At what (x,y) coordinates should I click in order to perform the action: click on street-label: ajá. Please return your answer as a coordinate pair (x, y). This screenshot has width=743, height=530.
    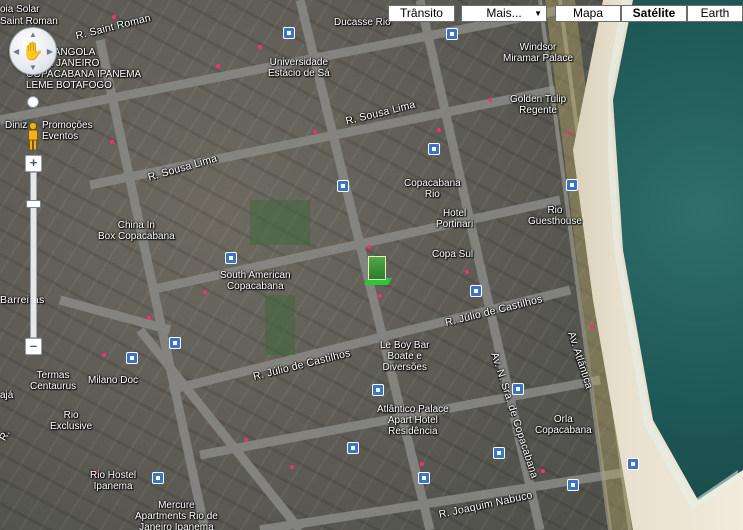
    Looking at the image, I should click on (7, 395).